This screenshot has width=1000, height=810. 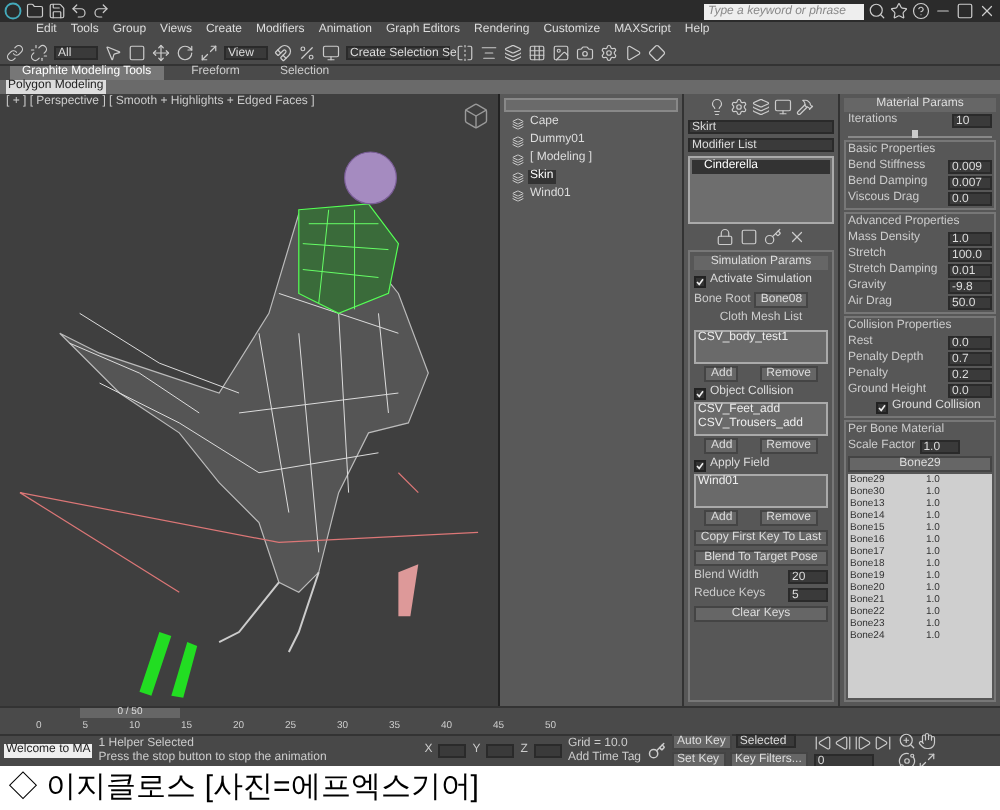 I want to click on next-frame-icon, so click(x=862, y=743).